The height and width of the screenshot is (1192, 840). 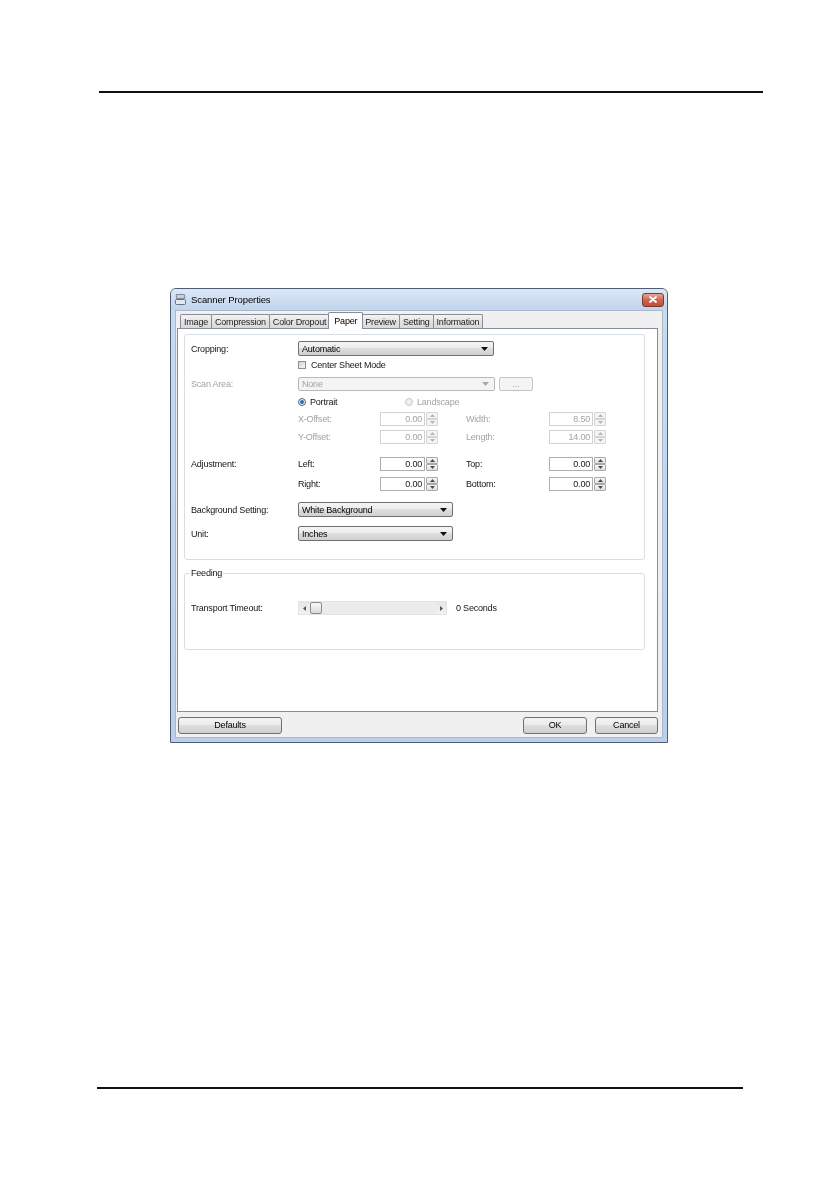 I want to click on field-label: Bottom:, so click(x=481, y=484).